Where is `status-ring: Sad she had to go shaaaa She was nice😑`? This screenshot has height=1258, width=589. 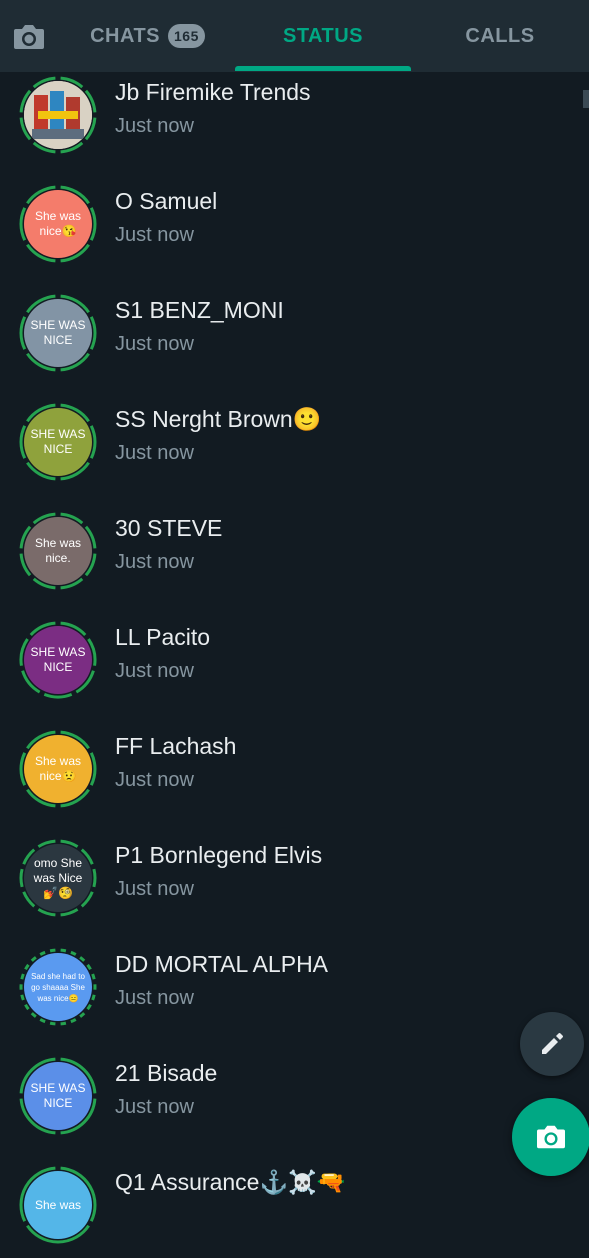 status-ring: Sad she had to go shaaaa She was nice😑 is located at coordinates (58, 987).